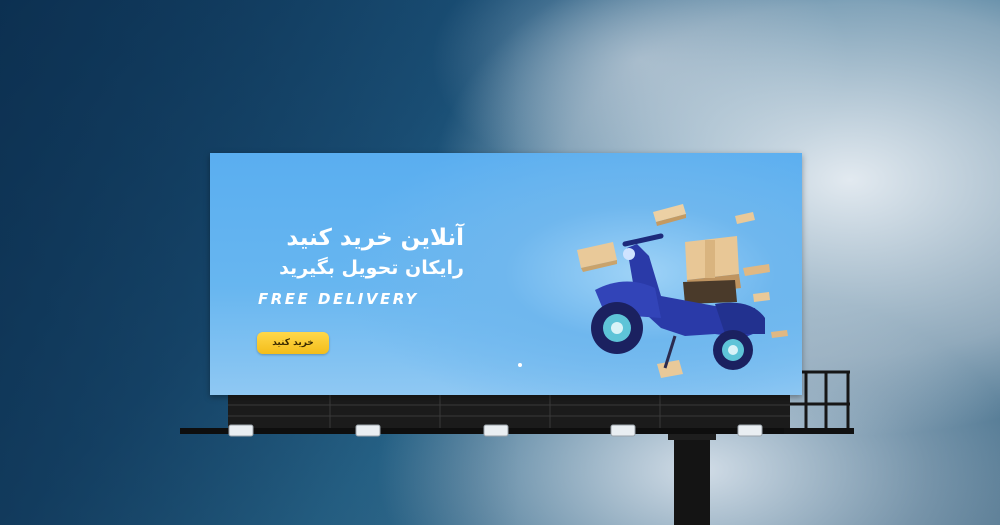  What do you see at coordinates (293, 343) in the screenshot?
I see `buy-button: خرید کنید` at bounding box center [293, 343].